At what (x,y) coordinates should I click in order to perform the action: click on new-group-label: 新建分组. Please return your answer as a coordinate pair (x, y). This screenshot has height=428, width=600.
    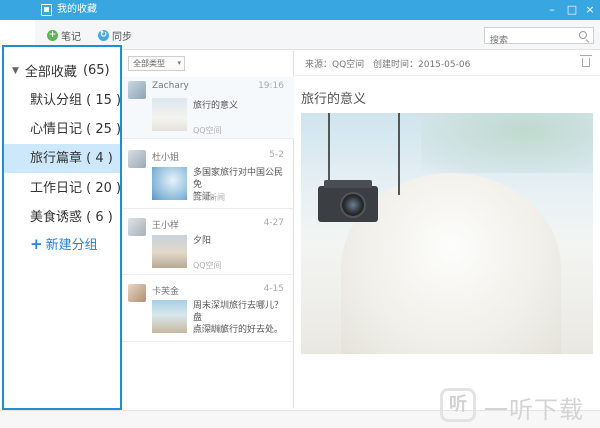
    Looking at the image, I should click on (71, 245).